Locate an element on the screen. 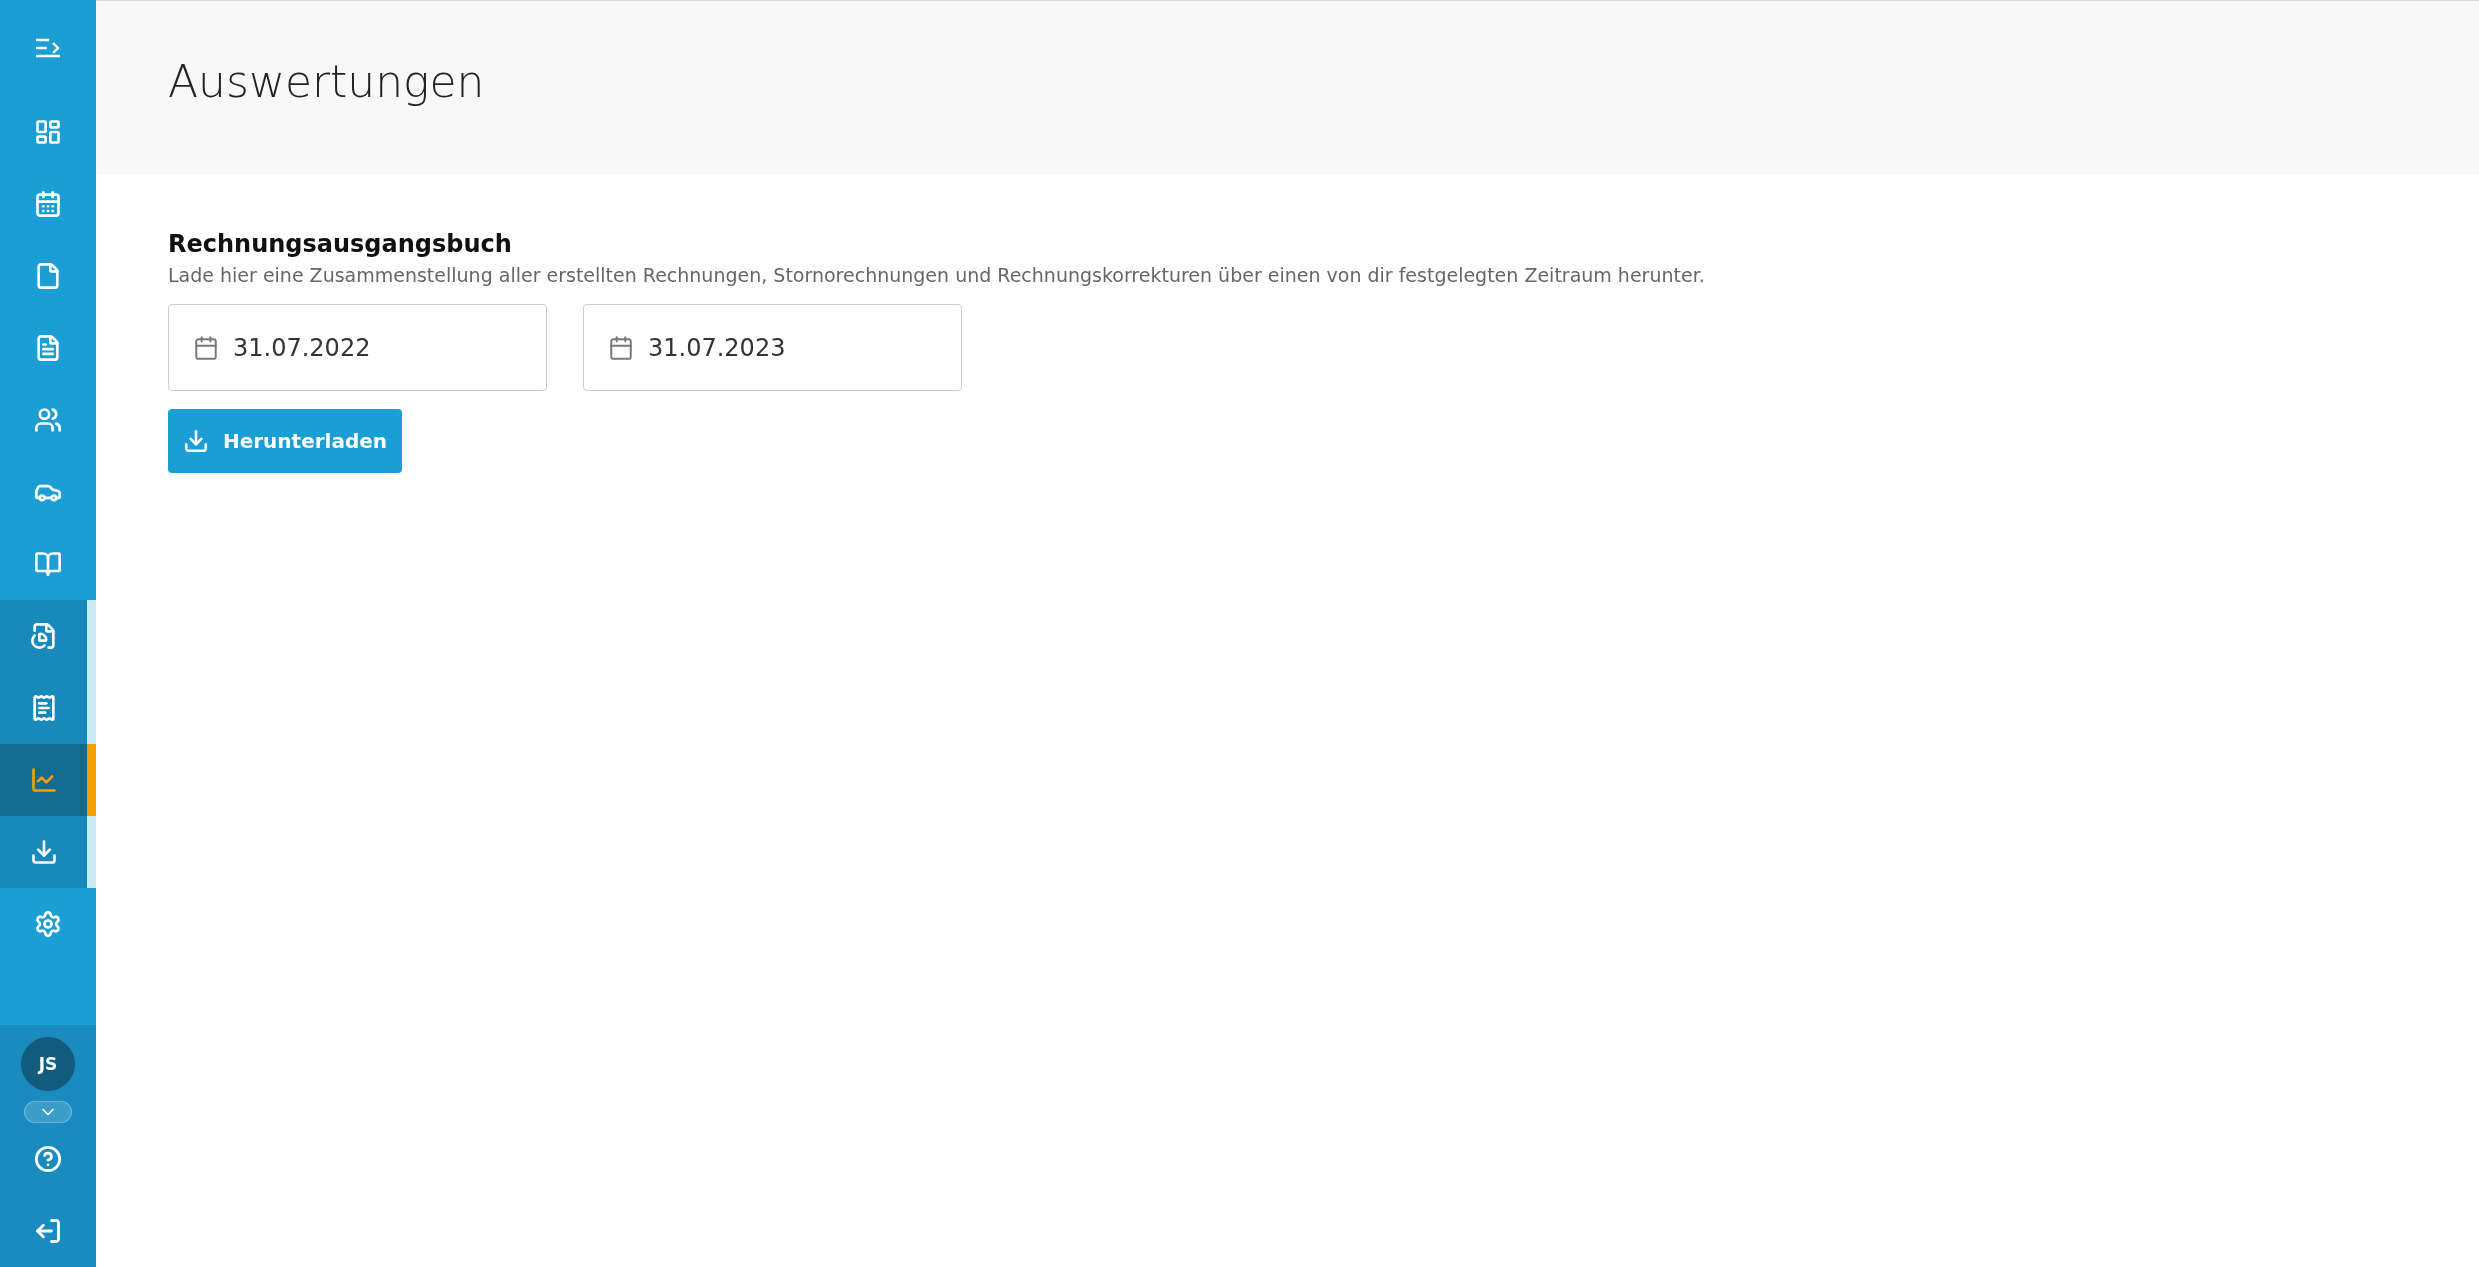 This screenshot has width=2479, height=1267. settings-icon is located at coordinates (48, 924).